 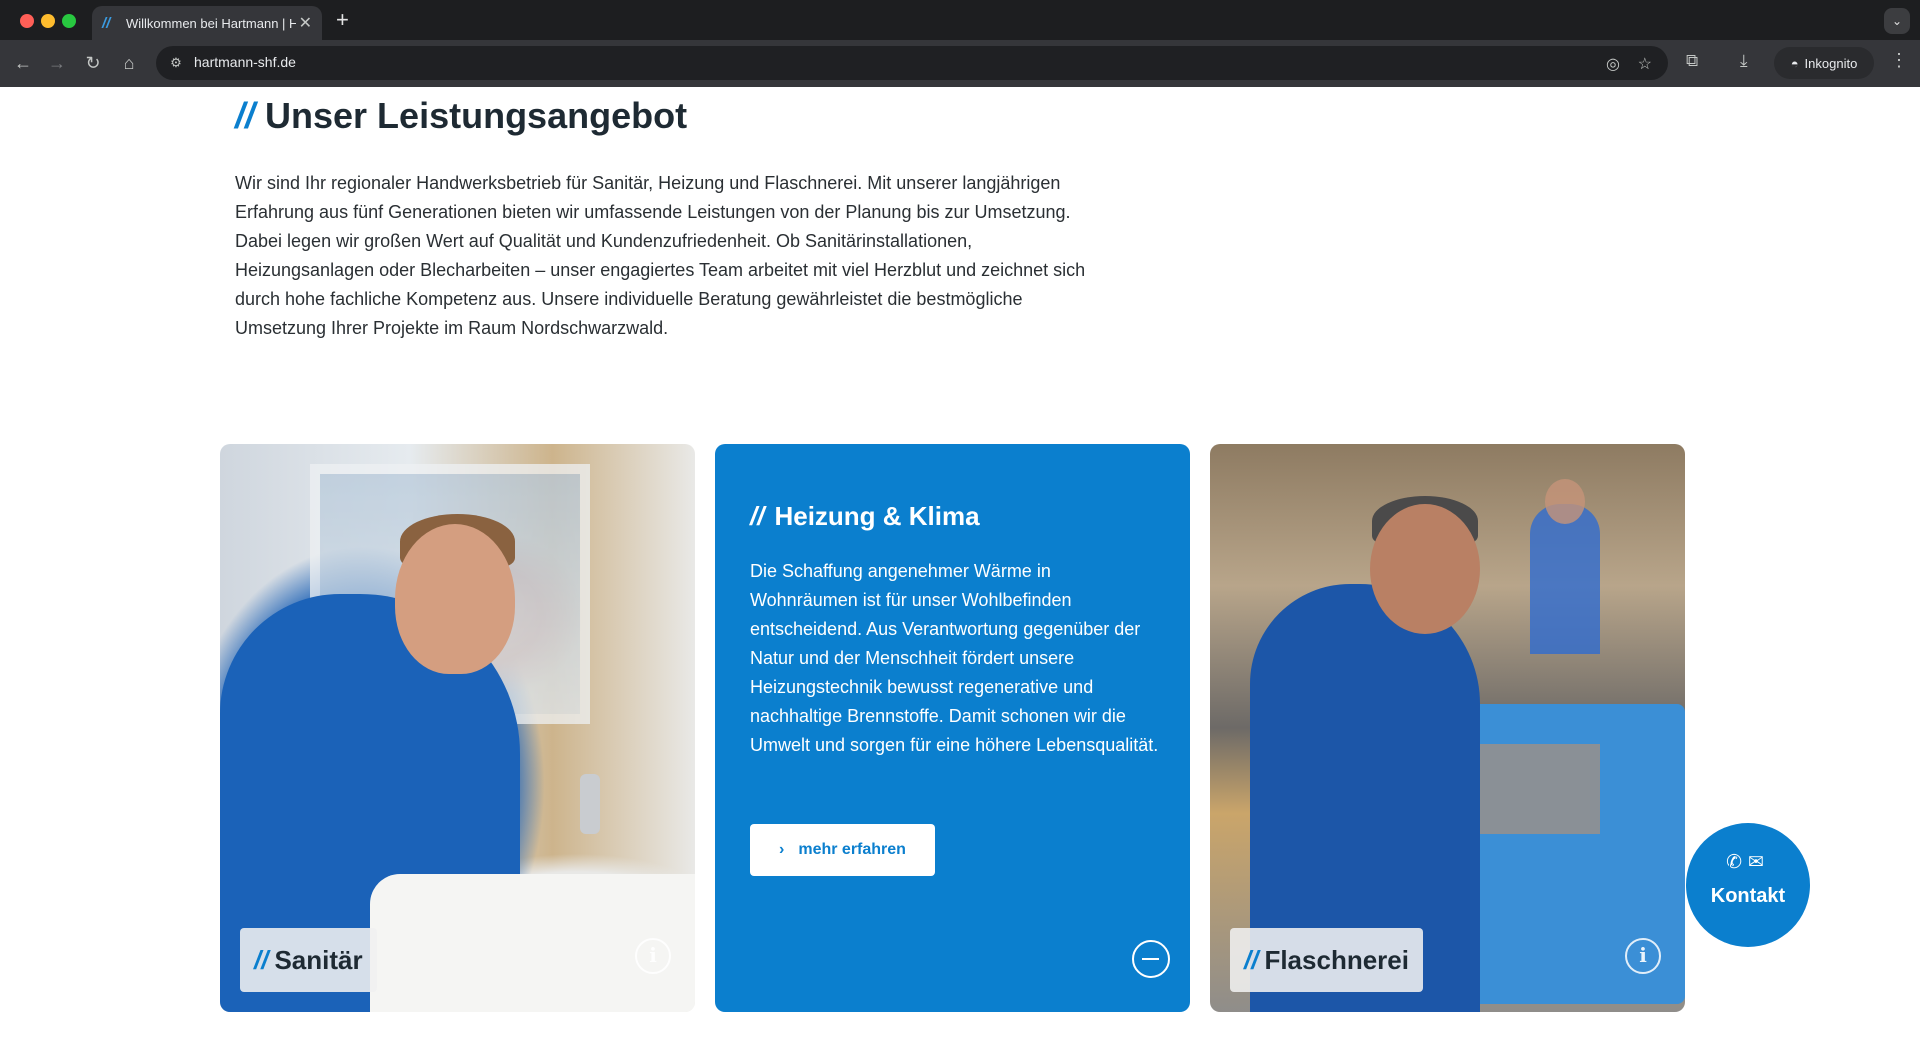 I want to click on service-card-sanitaer: //Sanitär i, so click(x=457, y=728).